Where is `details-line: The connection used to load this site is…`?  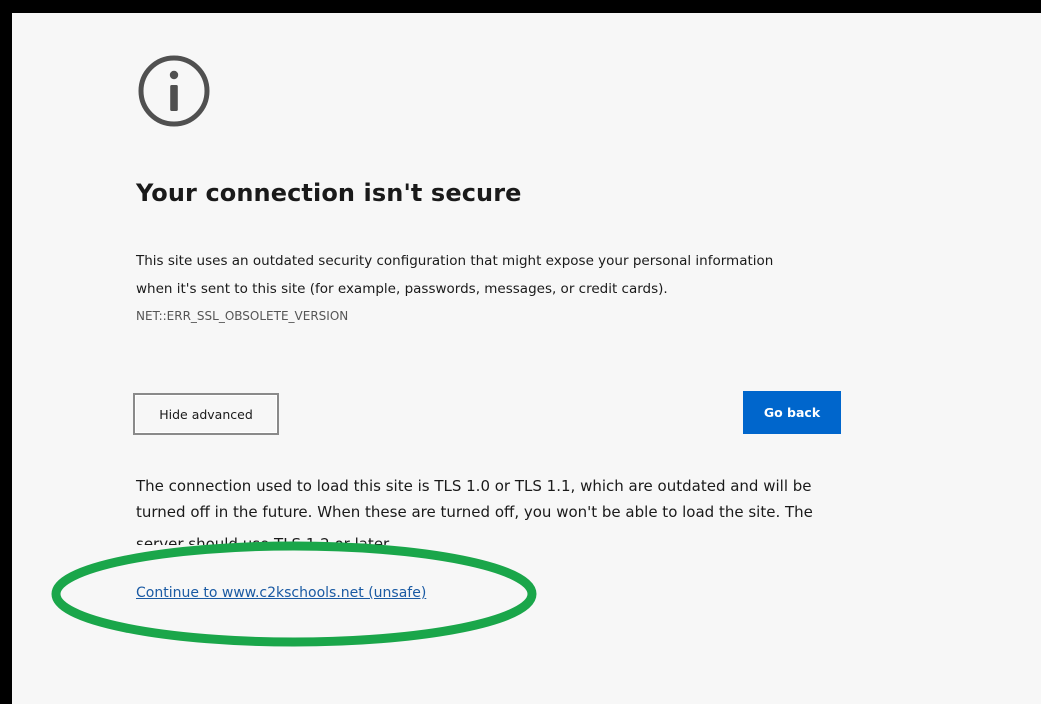
details-line: The connection used to load this site is… is located at coordinates (474, 486).